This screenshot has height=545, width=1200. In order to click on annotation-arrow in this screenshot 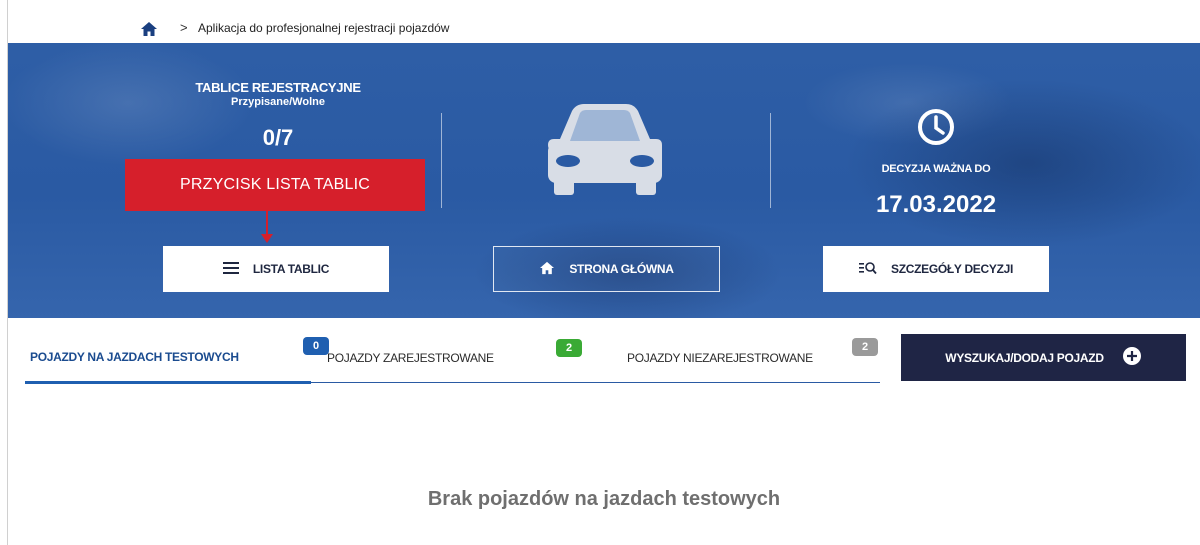, I will do `click(267, 223)`.